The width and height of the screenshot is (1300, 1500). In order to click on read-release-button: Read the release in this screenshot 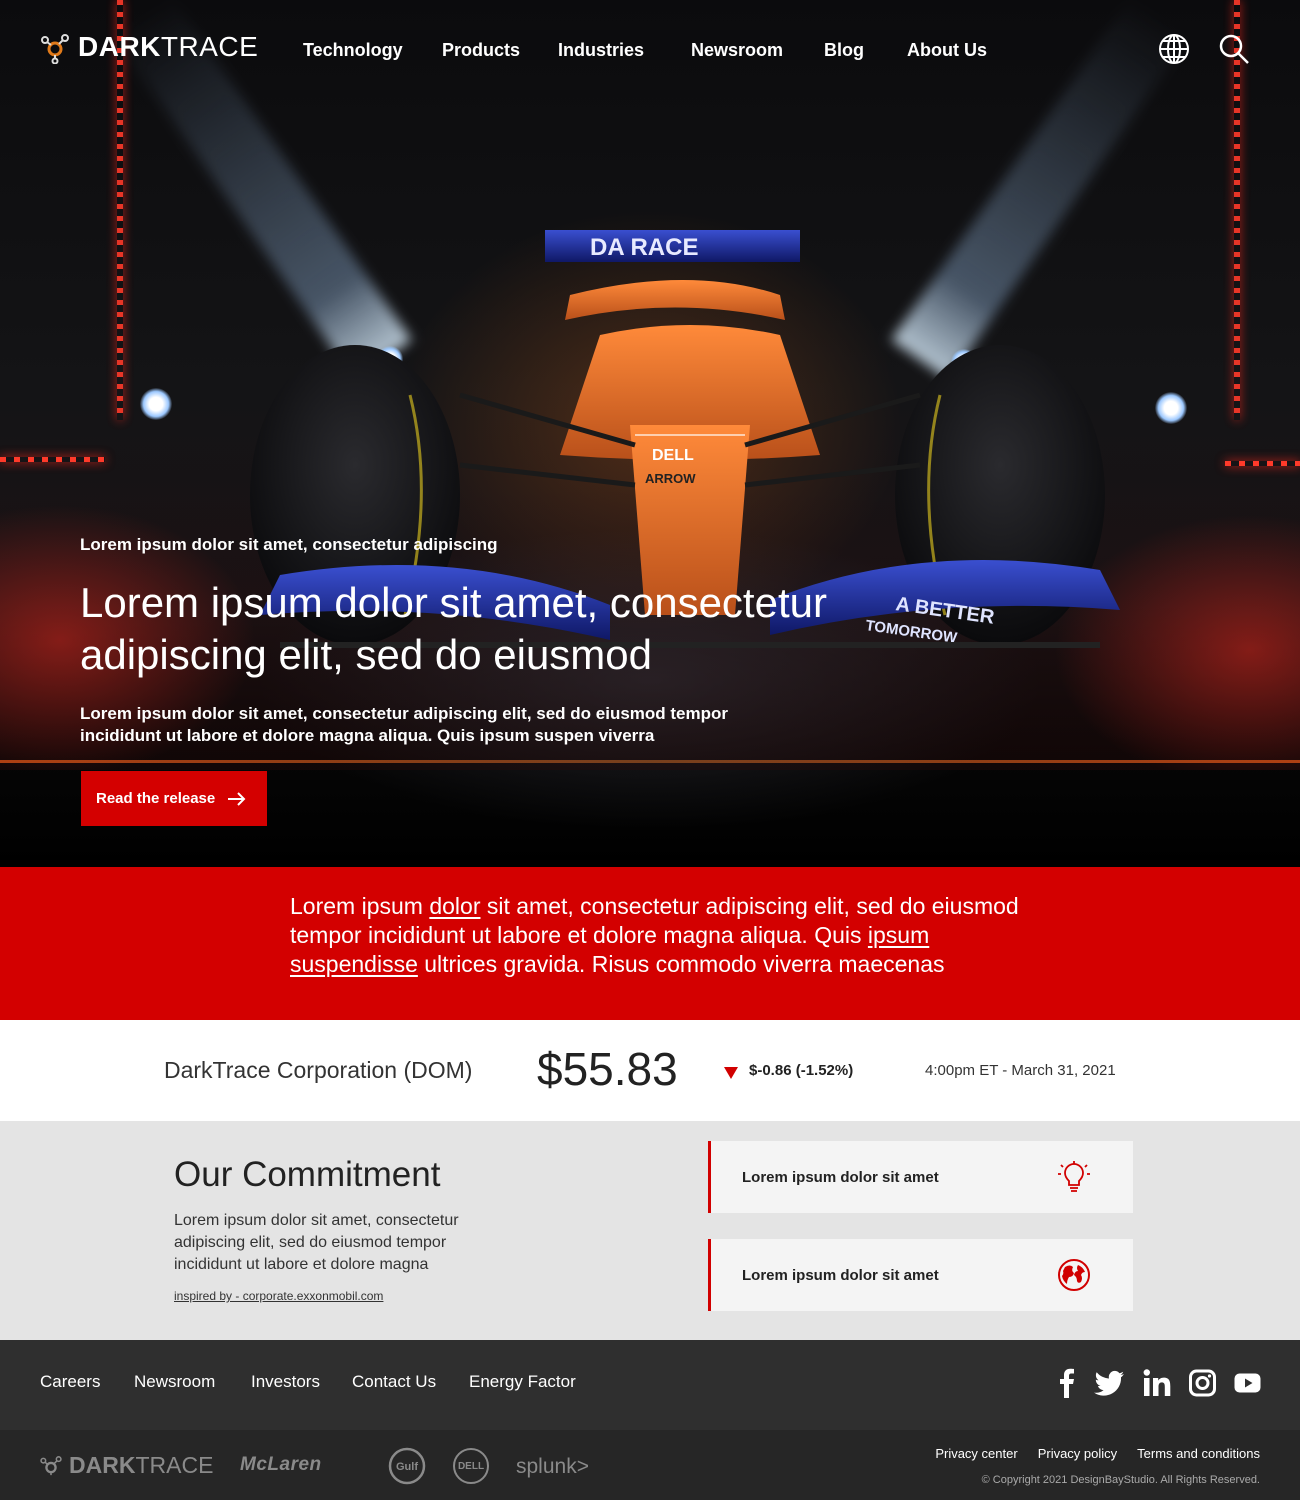, I will do `click(174, 798)`.